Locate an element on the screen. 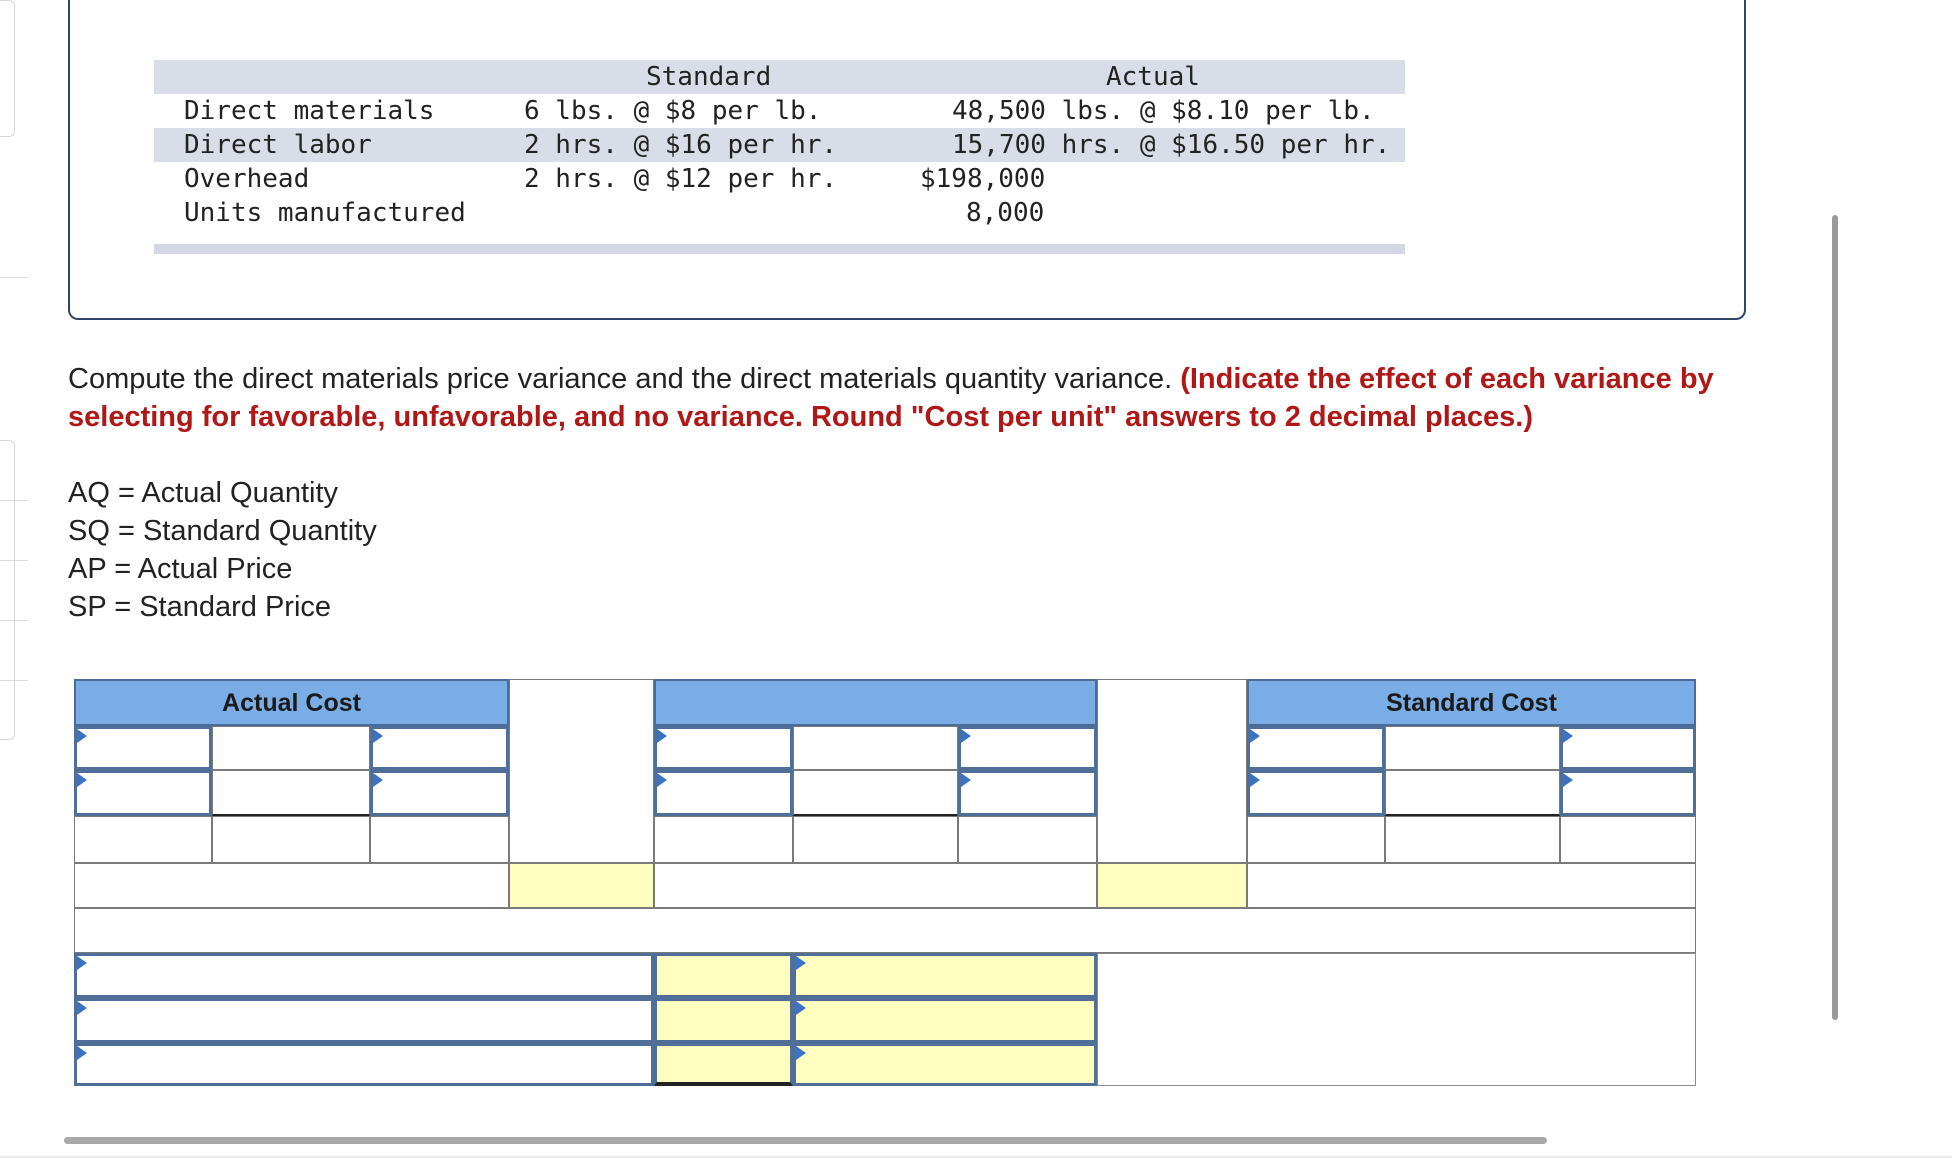 The width and height of the screenshot is (1952, 1158). middle-header is located at coordinates (875, 702).